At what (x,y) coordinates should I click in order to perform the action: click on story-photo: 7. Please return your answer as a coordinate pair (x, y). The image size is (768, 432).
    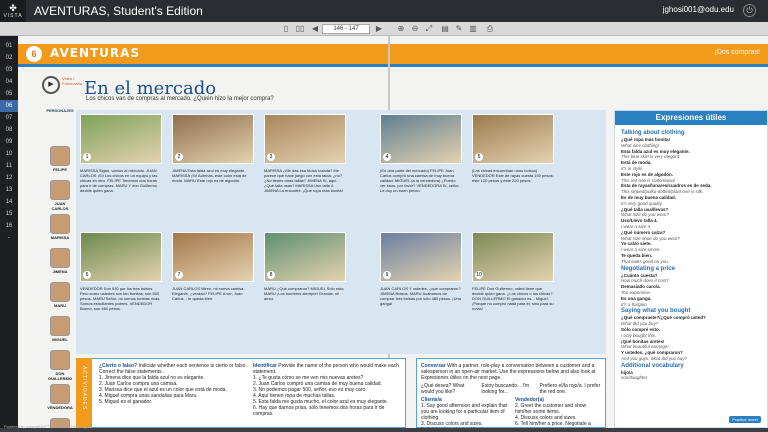
    Looking at the image, I should click on (213, 257).